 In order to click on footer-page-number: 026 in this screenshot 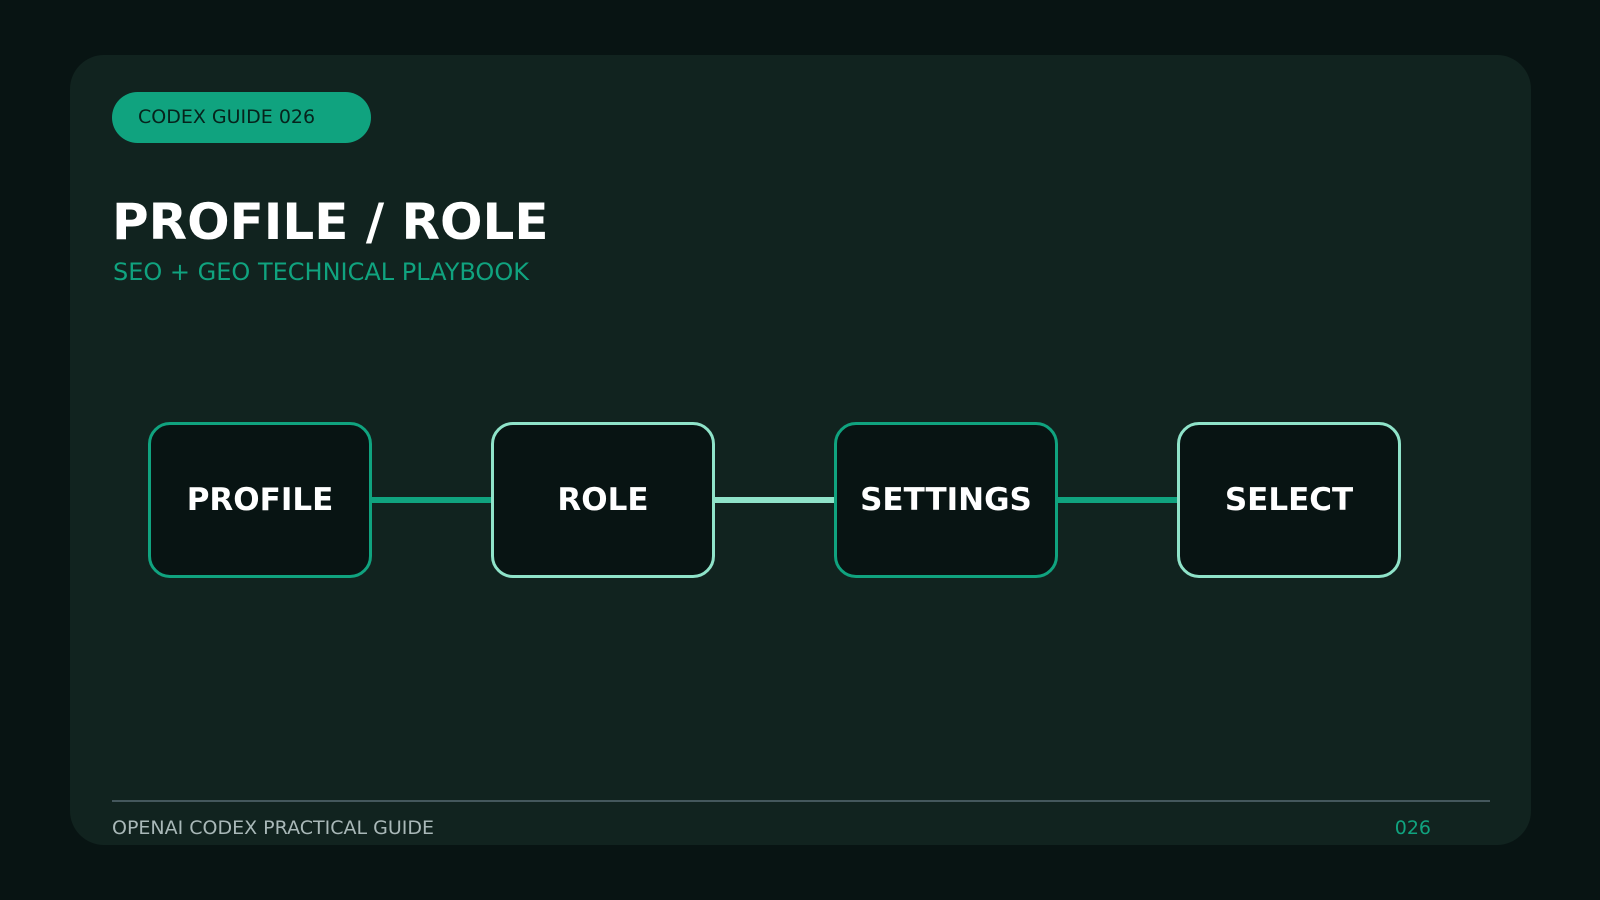, I will do `click(1412, 828)`.